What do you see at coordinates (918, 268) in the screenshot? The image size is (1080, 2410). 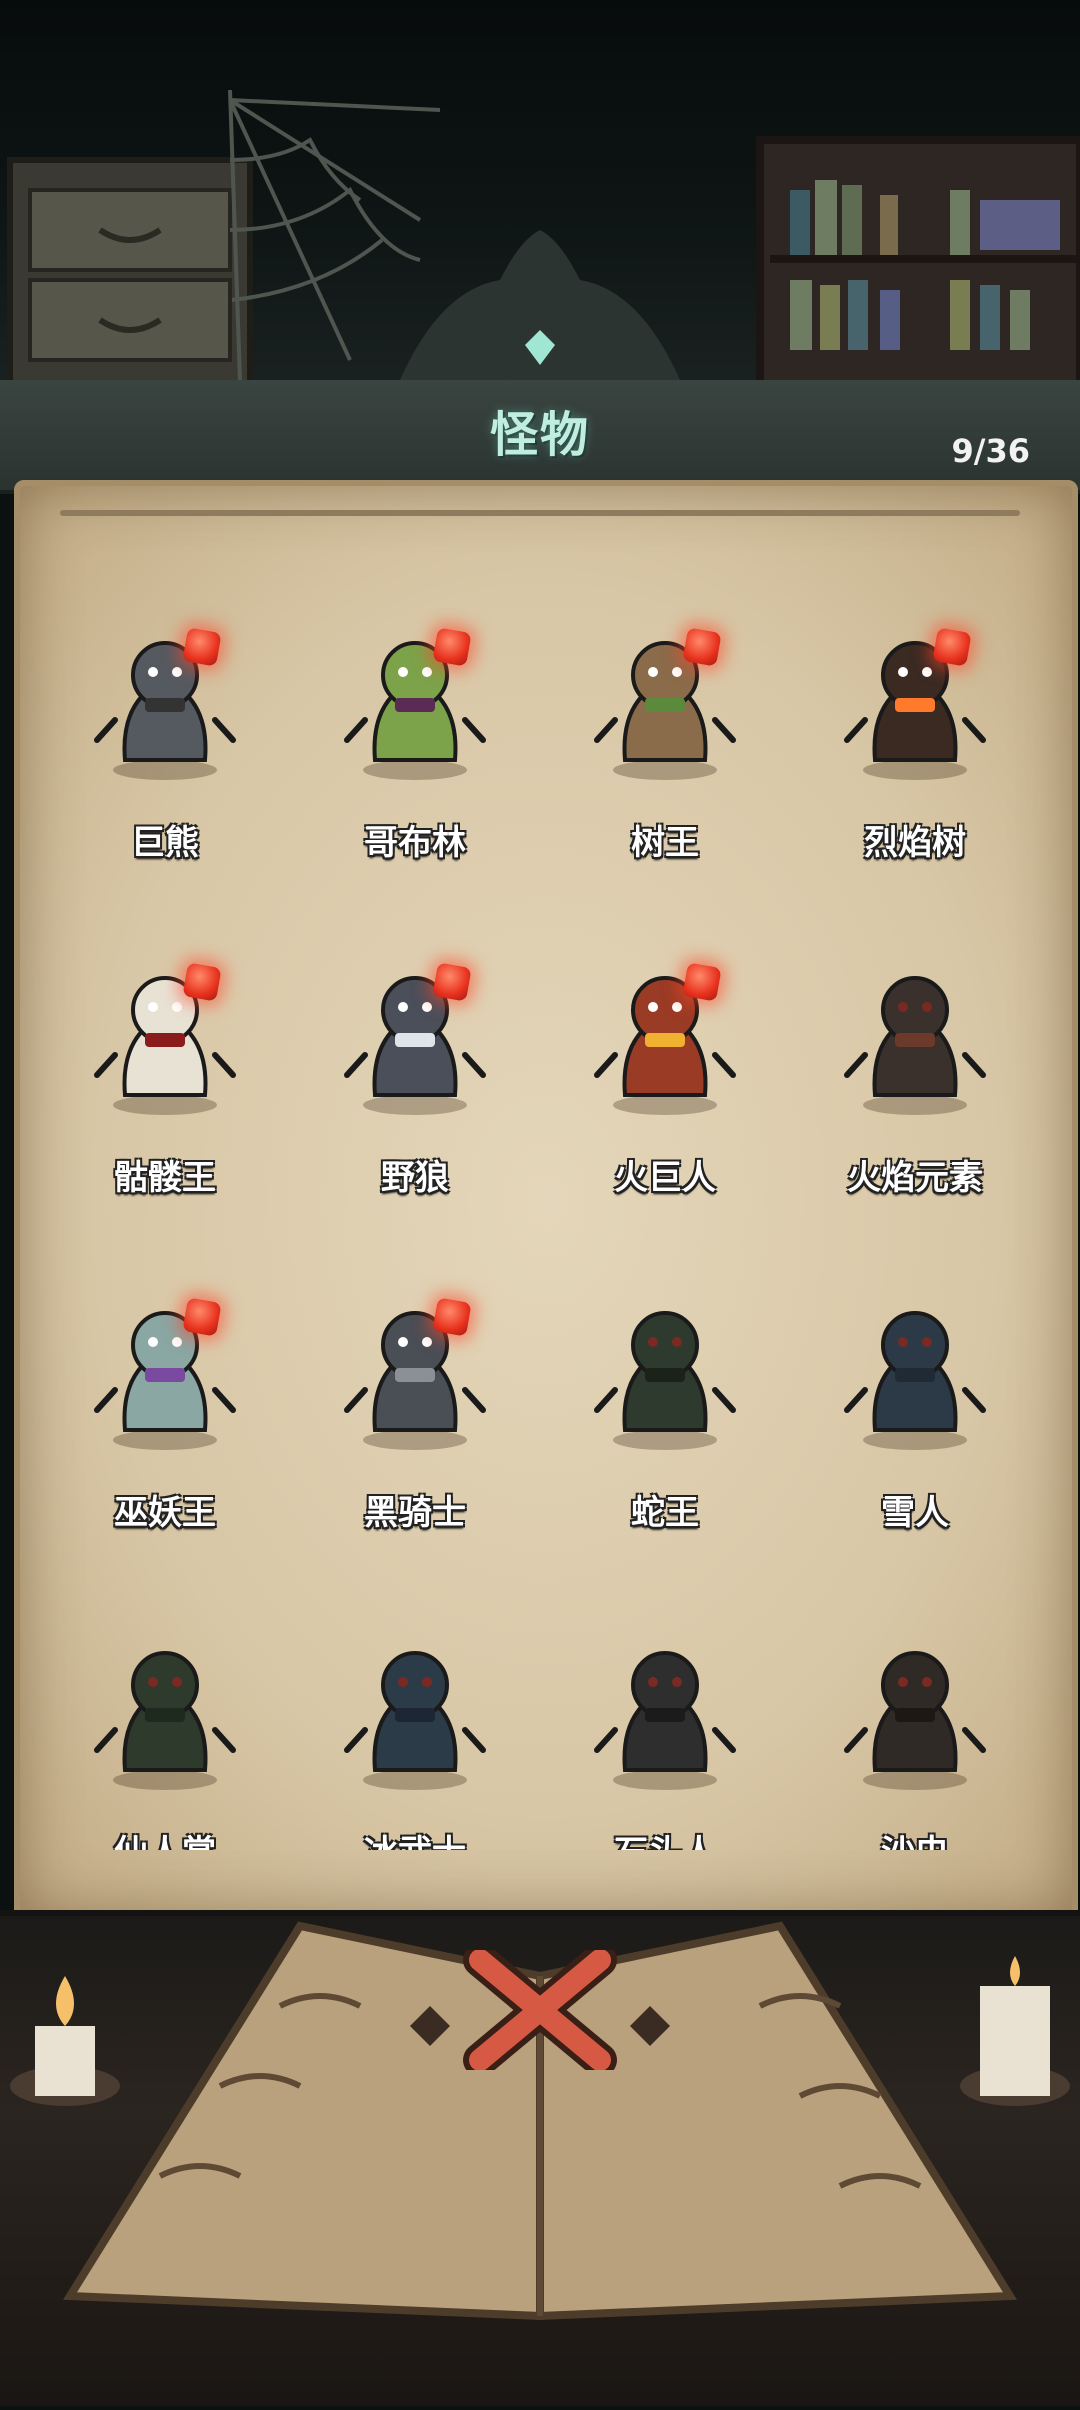 I see `bookshelf-icon` at bounding box center [918, 268].